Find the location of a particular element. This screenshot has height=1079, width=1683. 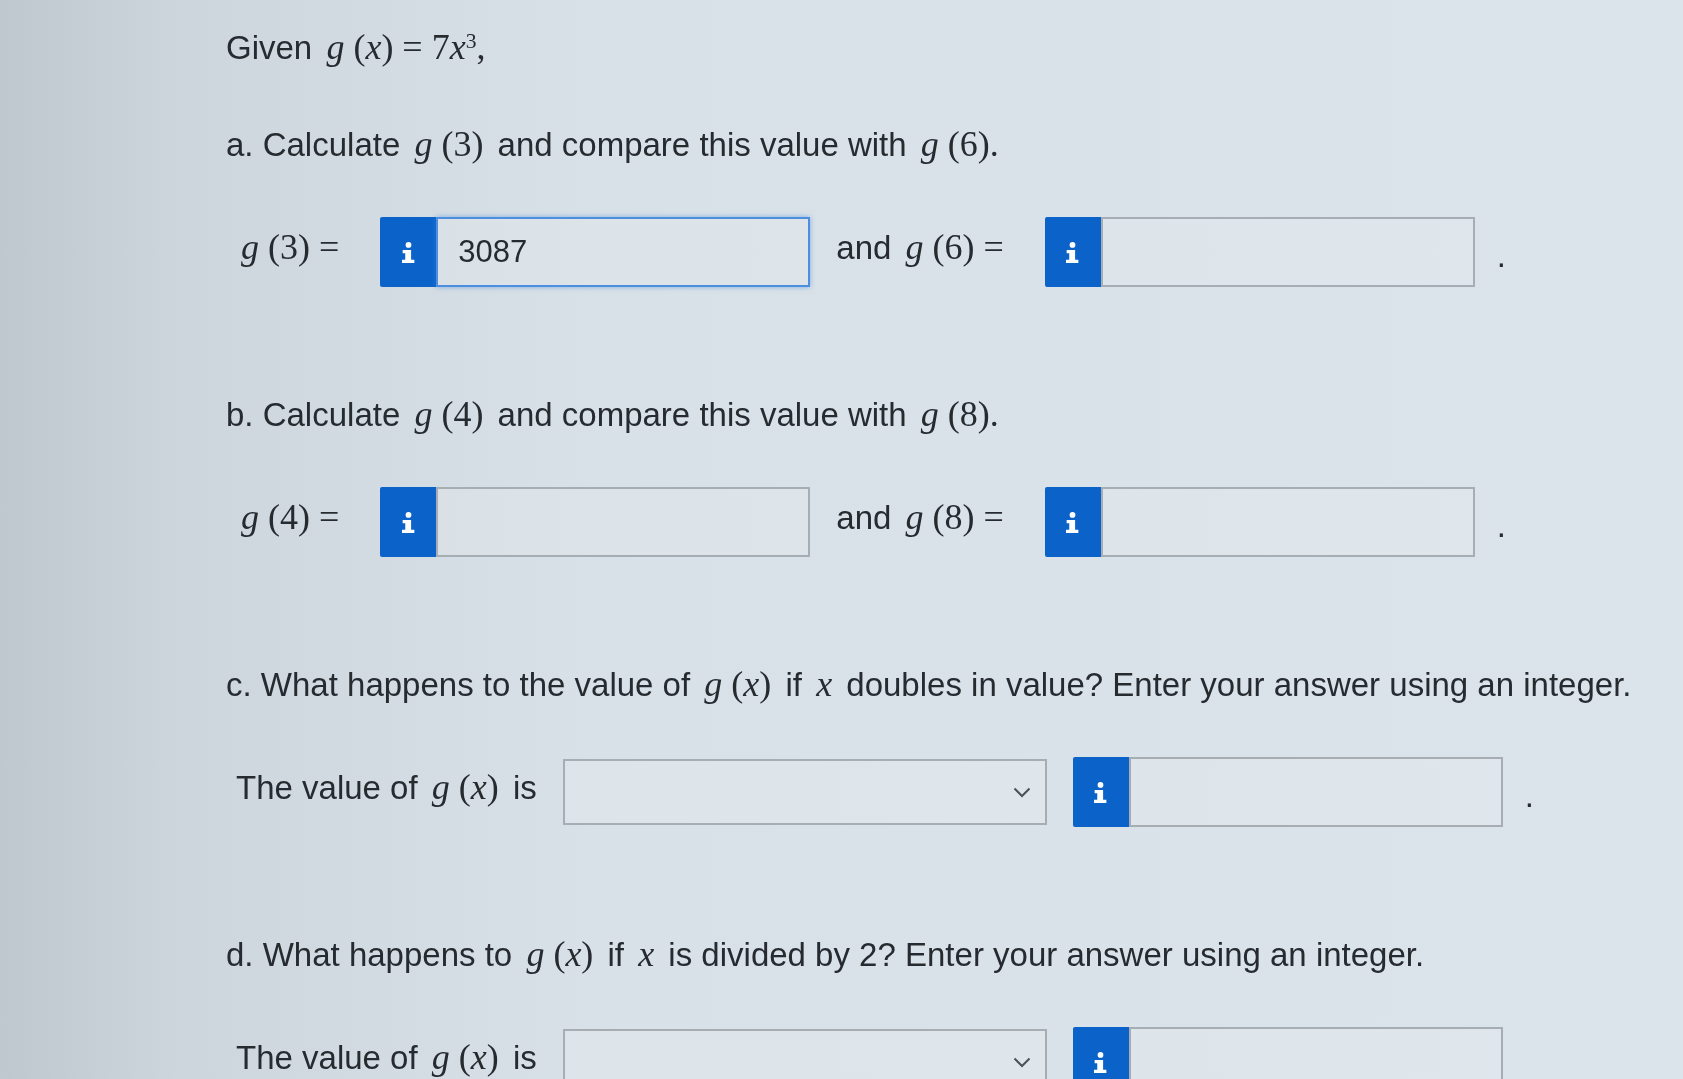

question-text: d. What happens to g (x) if x is divided by 2? Enter your answer using an integer. is located at coordinates (825, 955).